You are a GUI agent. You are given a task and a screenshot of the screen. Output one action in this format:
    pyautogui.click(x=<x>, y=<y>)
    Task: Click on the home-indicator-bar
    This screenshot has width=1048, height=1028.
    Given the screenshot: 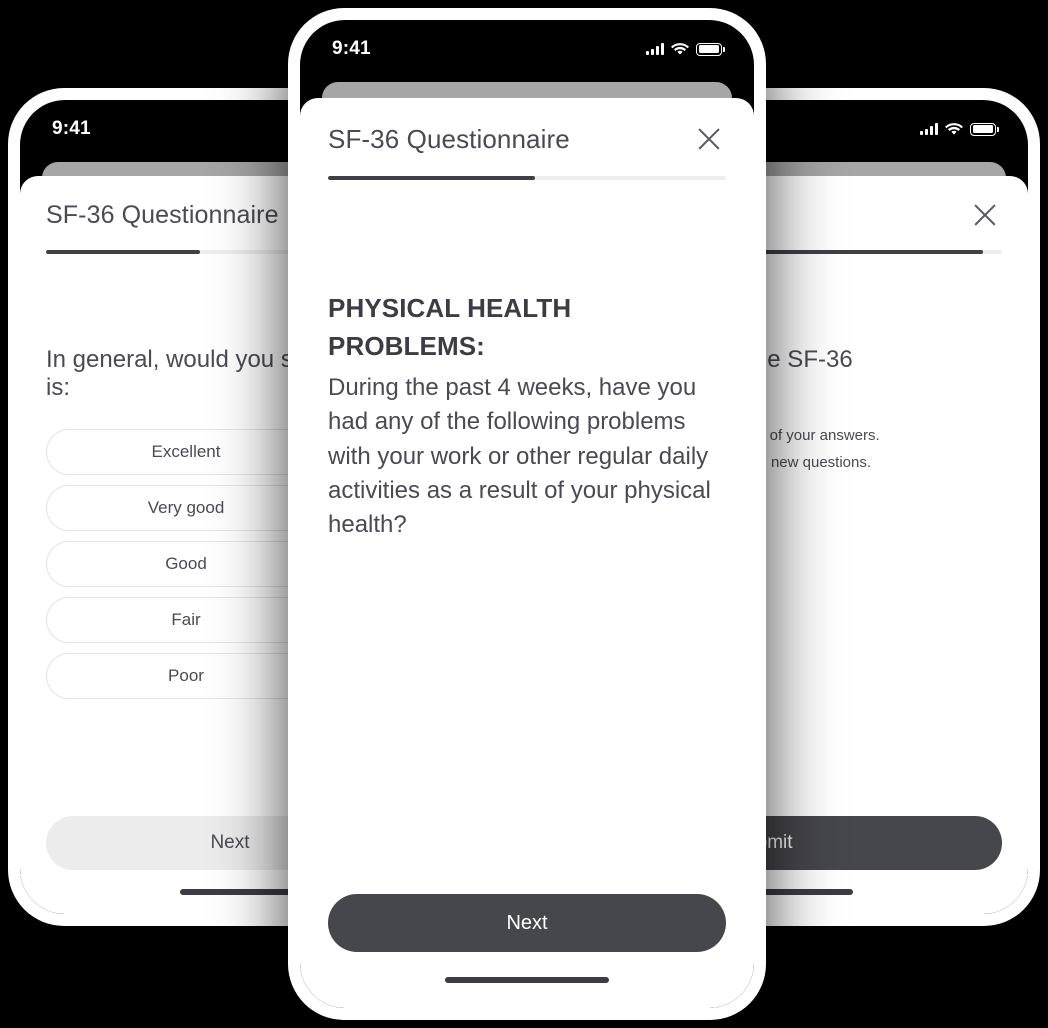 What is the action you would take?
    pyautogui.click(x=527, y=980)
    